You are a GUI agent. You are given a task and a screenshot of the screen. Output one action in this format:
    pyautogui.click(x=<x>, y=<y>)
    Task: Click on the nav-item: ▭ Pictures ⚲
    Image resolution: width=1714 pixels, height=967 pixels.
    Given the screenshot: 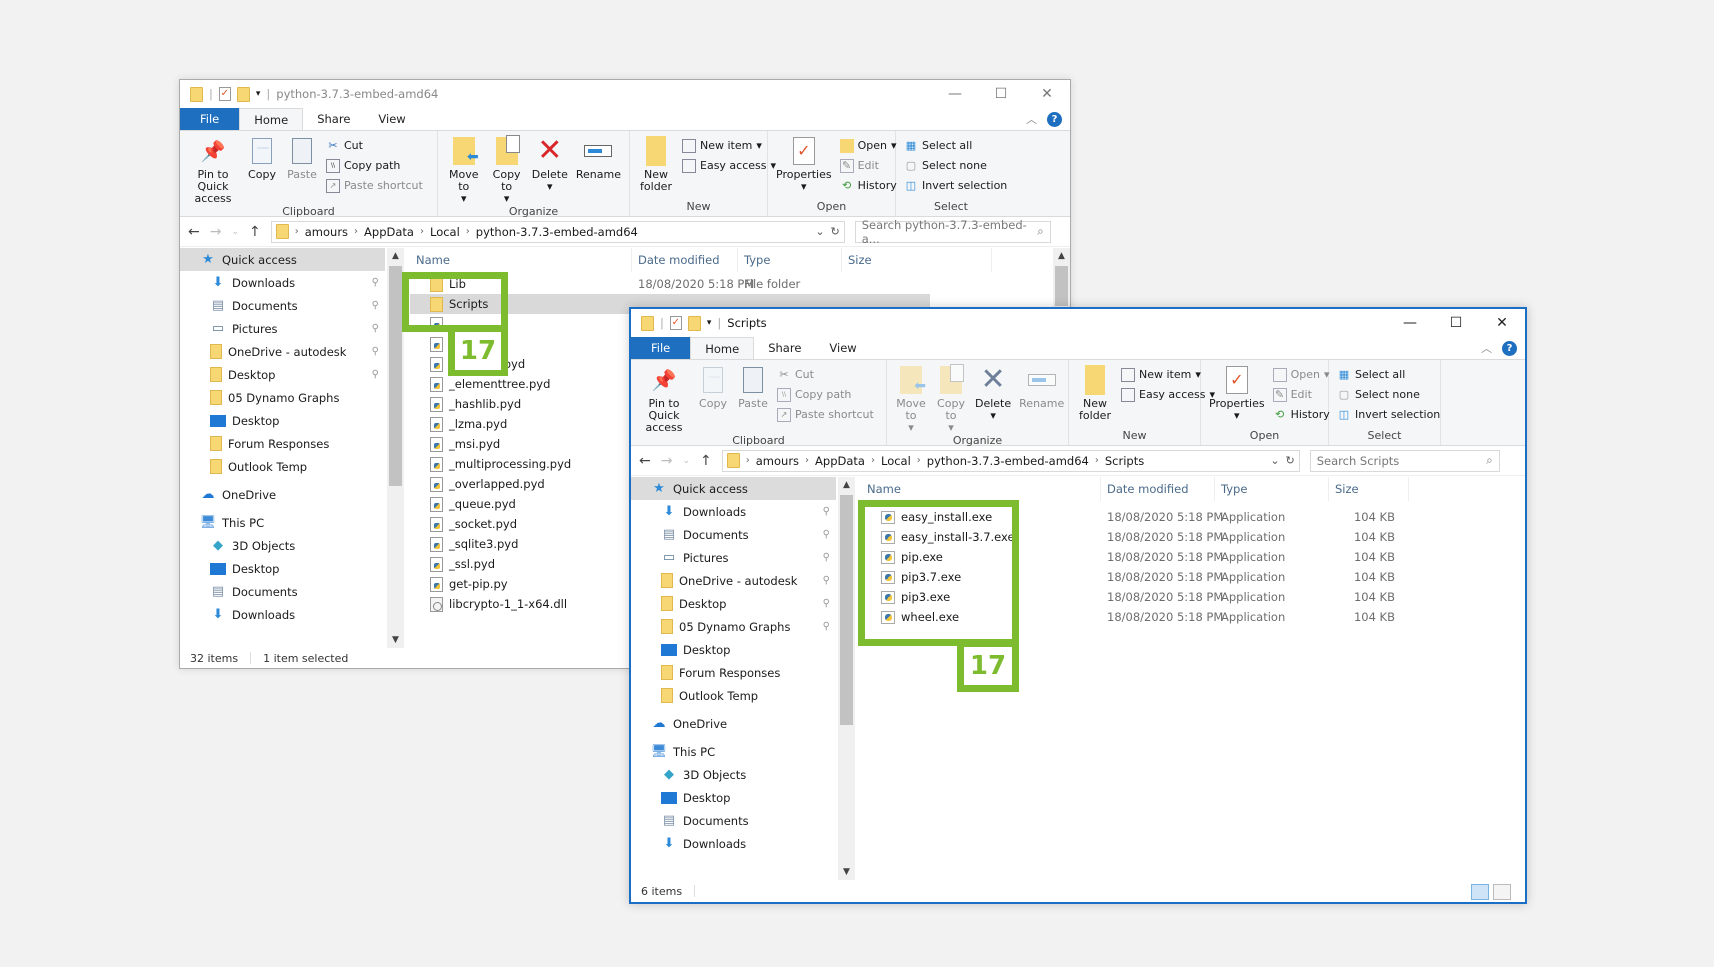 What is the action you would take?
    pyautogui.click(x=282, y=328)
    